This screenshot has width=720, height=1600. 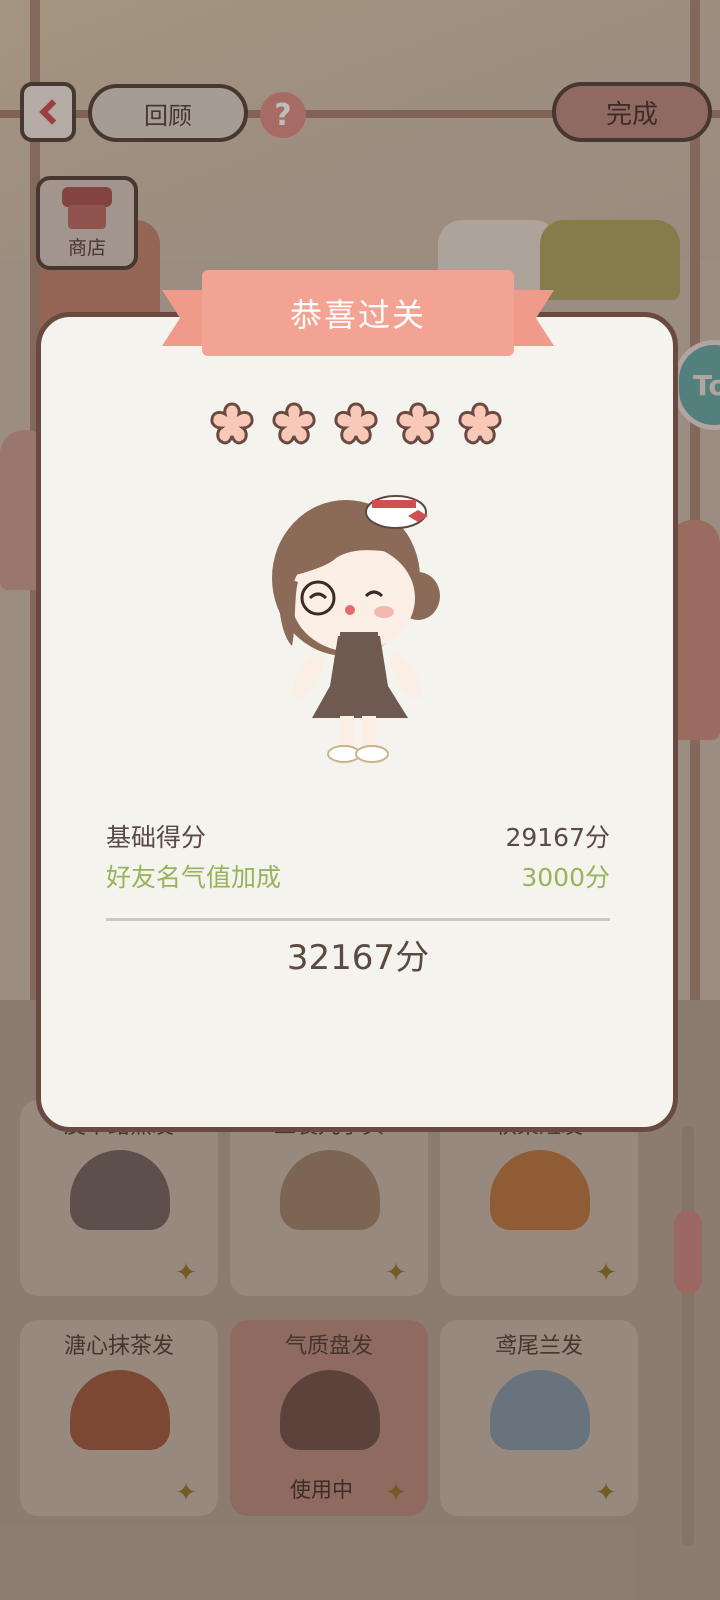 I want to click on bonus-score-row: 好友名气值加成 3000分, so click(x=358, y=876).